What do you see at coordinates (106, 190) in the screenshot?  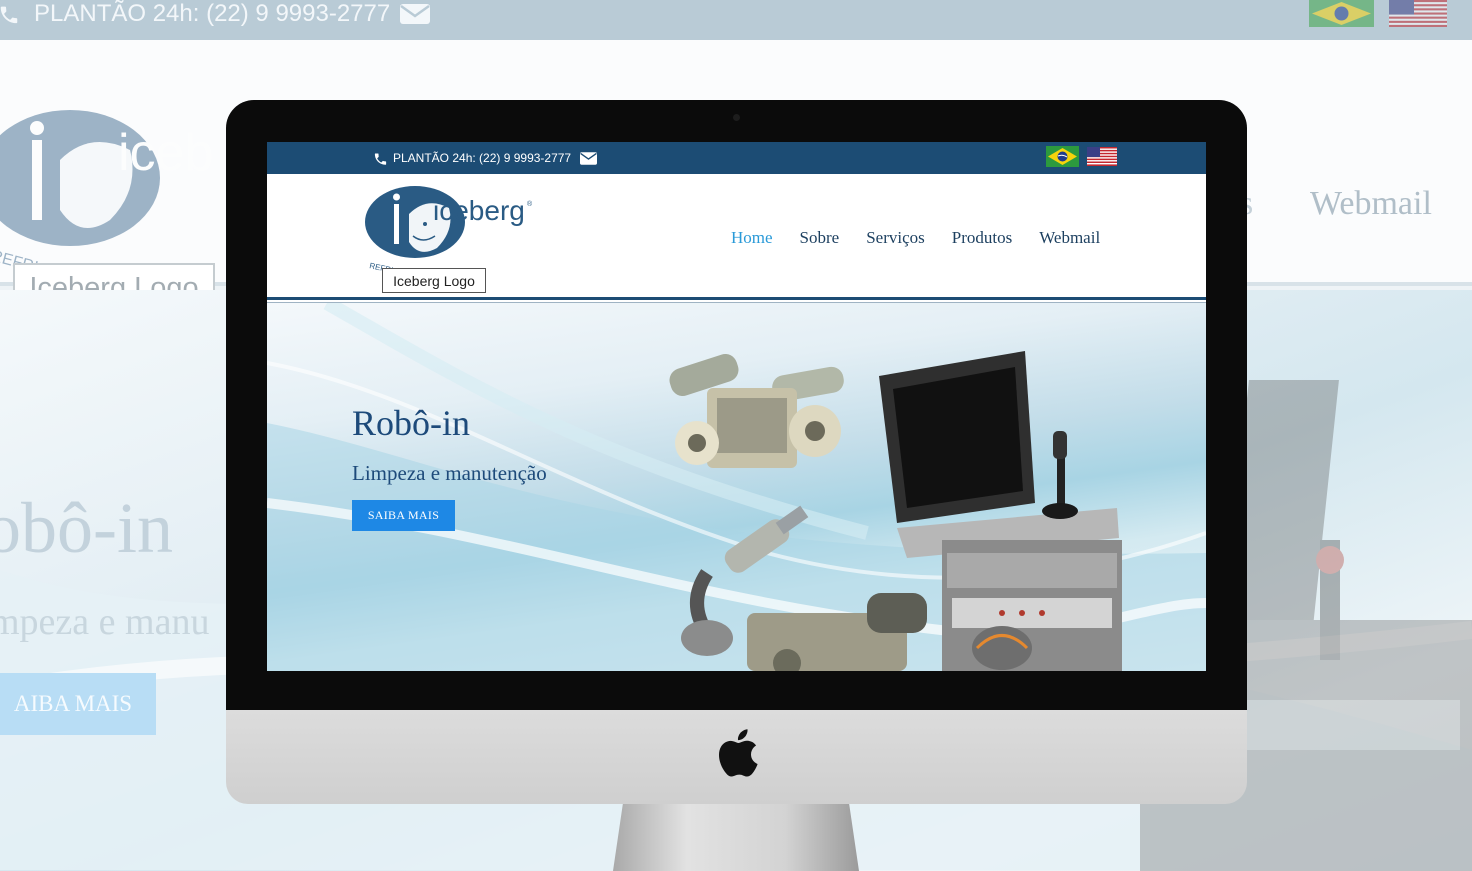 I see `background-logo-image: iceb REFRIG` at bounding box center [106, 190].